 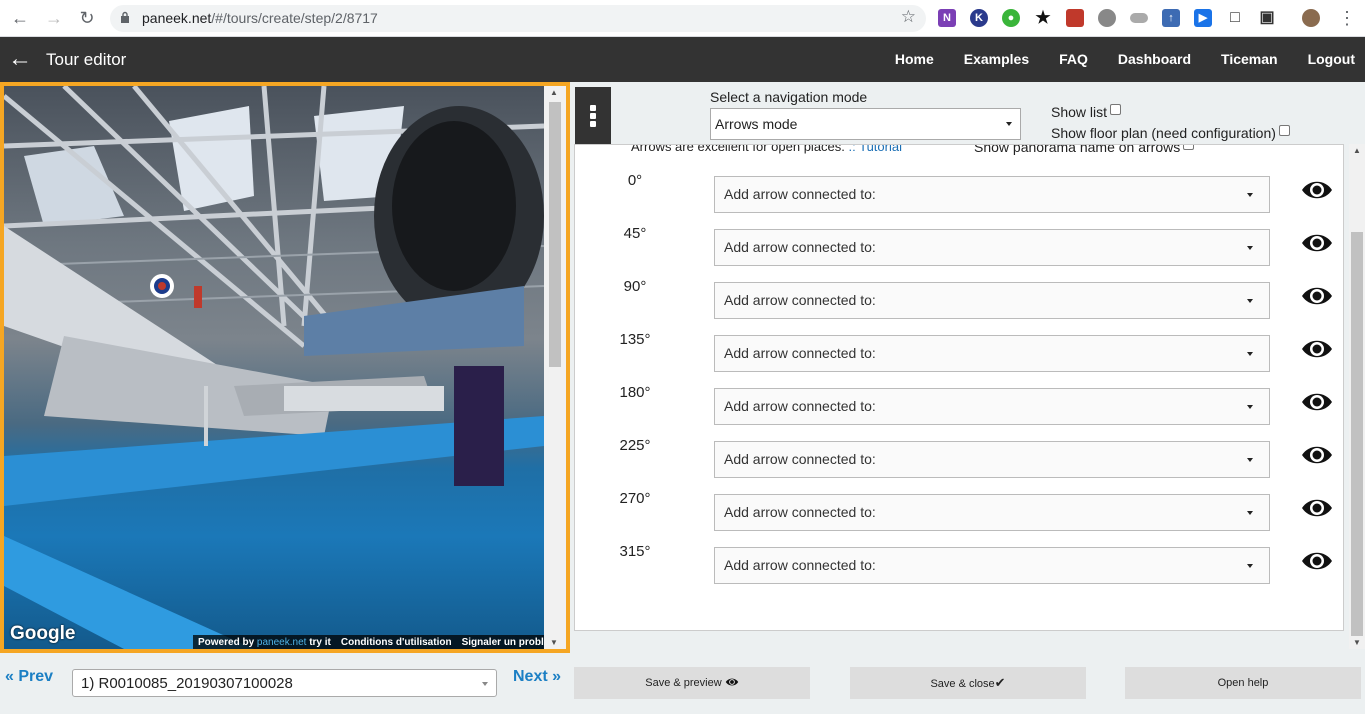 What do you see at coordinates (1284, 130) in the screenshot?
I see `show-floor-plan-checkbox` at bounding box center [1284, 130].